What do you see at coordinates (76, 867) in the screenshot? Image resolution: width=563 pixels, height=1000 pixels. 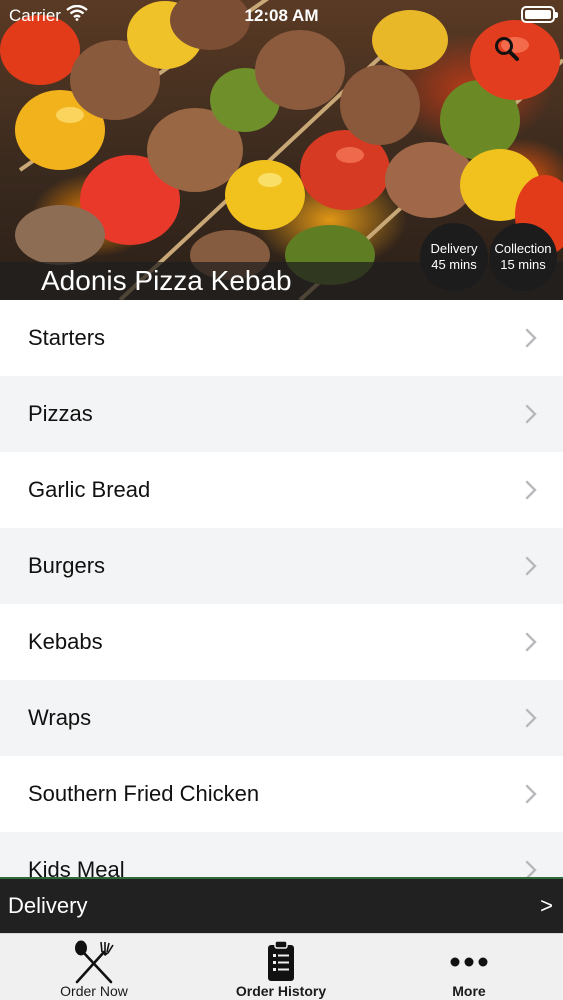 I see `menu-item-label: Kids Meal` at bounding box center [76, 867].